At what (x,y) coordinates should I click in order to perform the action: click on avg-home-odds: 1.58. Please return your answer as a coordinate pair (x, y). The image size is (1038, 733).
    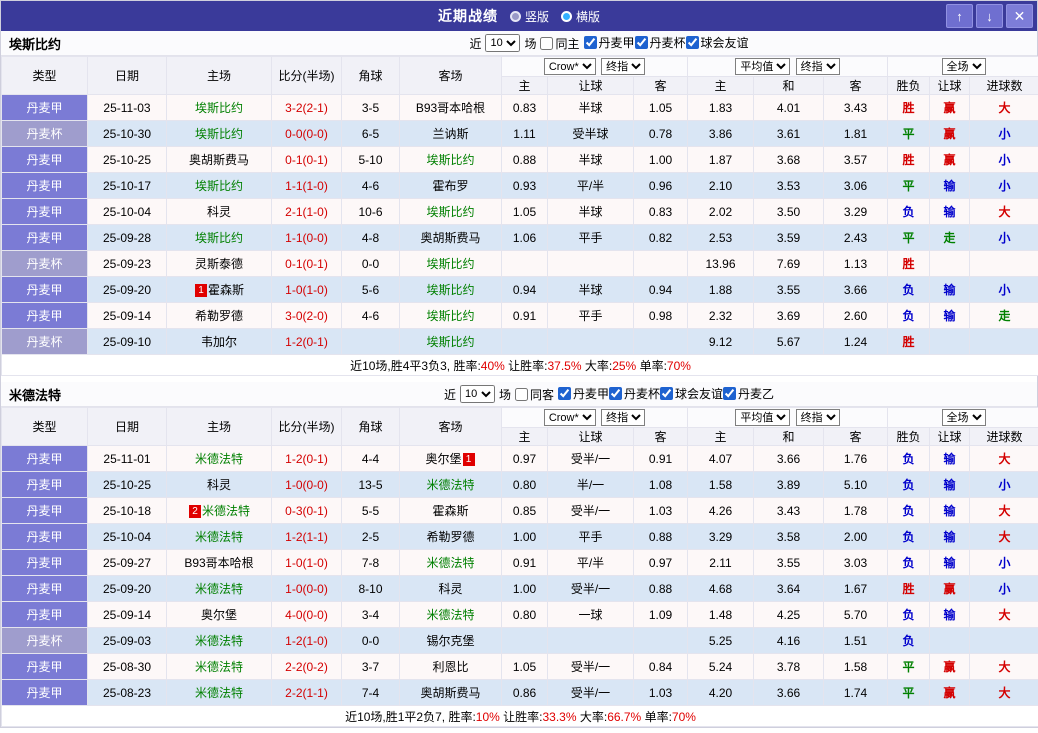
    Looking at the image, I should click on (720, 484).